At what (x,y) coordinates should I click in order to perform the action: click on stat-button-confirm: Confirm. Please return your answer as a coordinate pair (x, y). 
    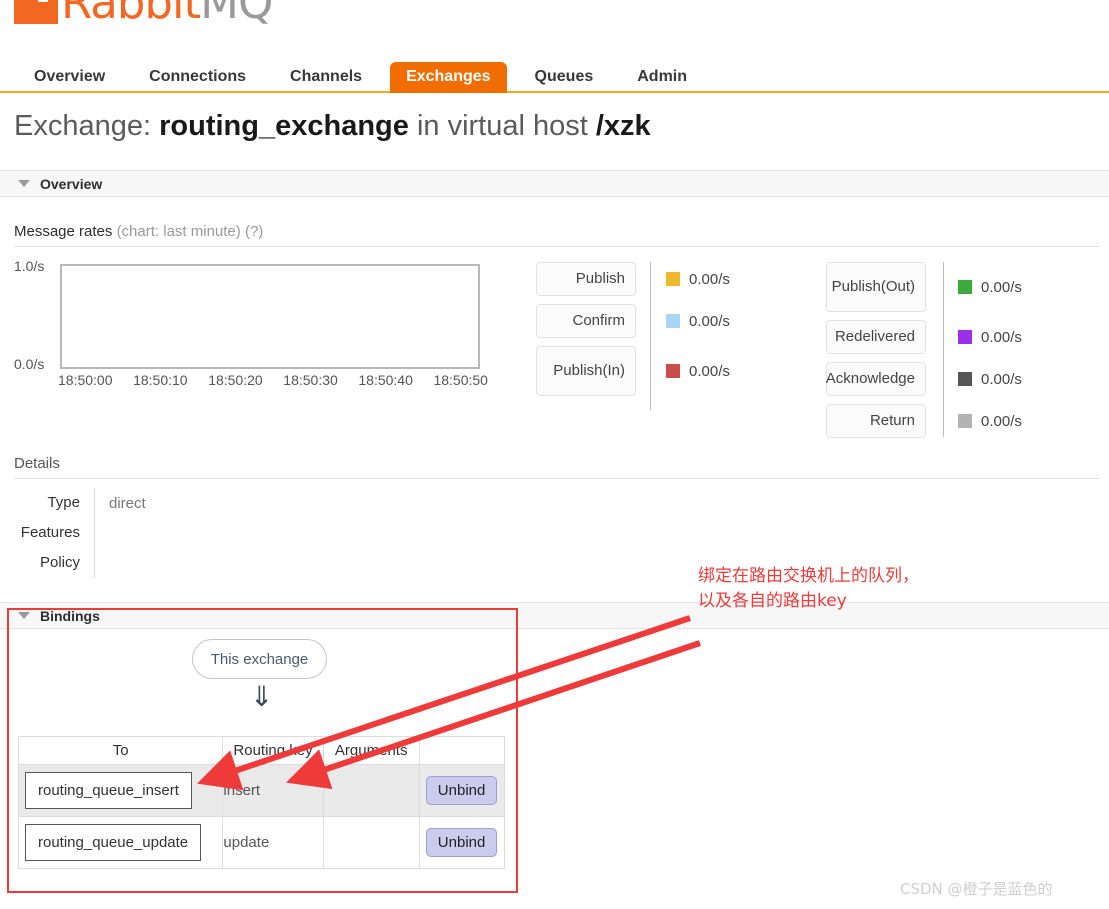
    Looking at the image, I should click on (586, 321).